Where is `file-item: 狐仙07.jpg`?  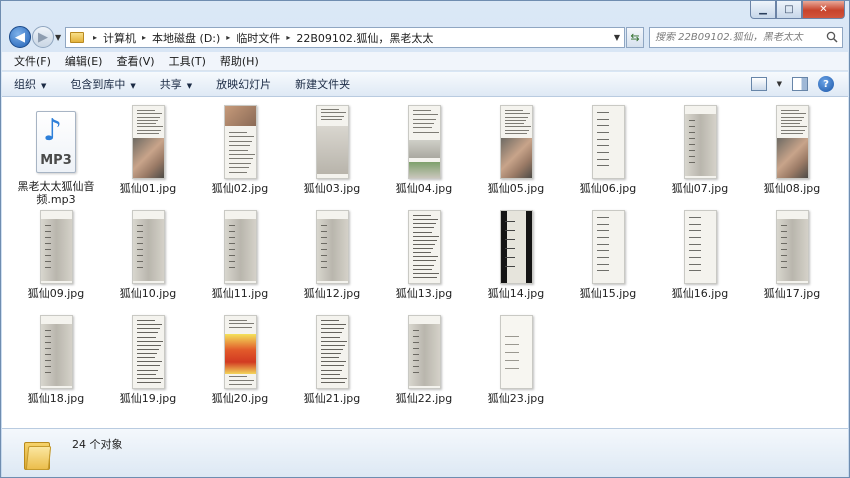
file-item: 狐仙07.jpg is located at coordinates (700, 153).